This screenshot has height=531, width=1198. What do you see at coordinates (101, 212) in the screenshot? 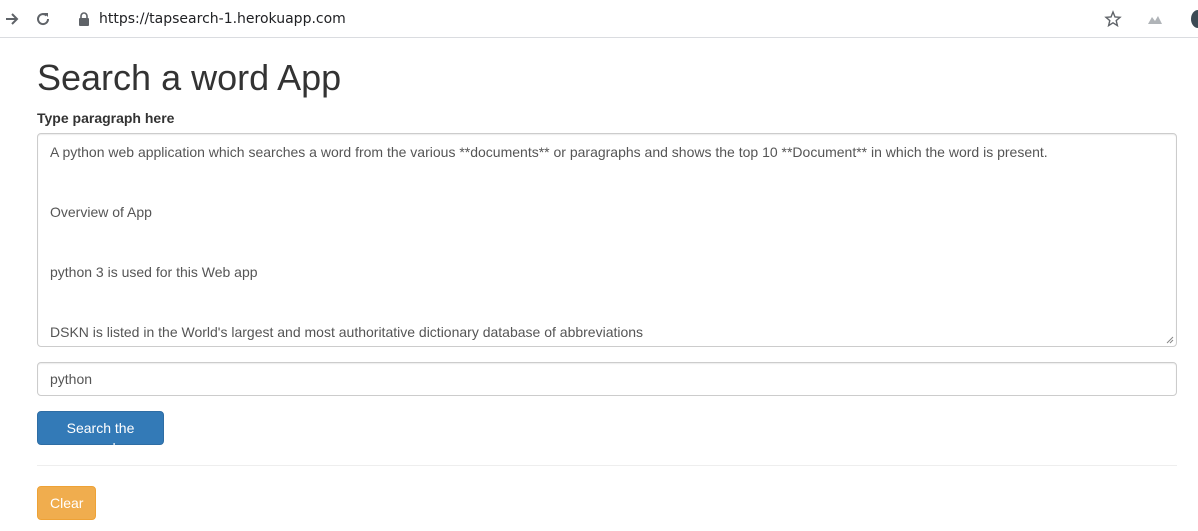
I see `paragraph-line: Overview of App` at bounding box center [101, 212].